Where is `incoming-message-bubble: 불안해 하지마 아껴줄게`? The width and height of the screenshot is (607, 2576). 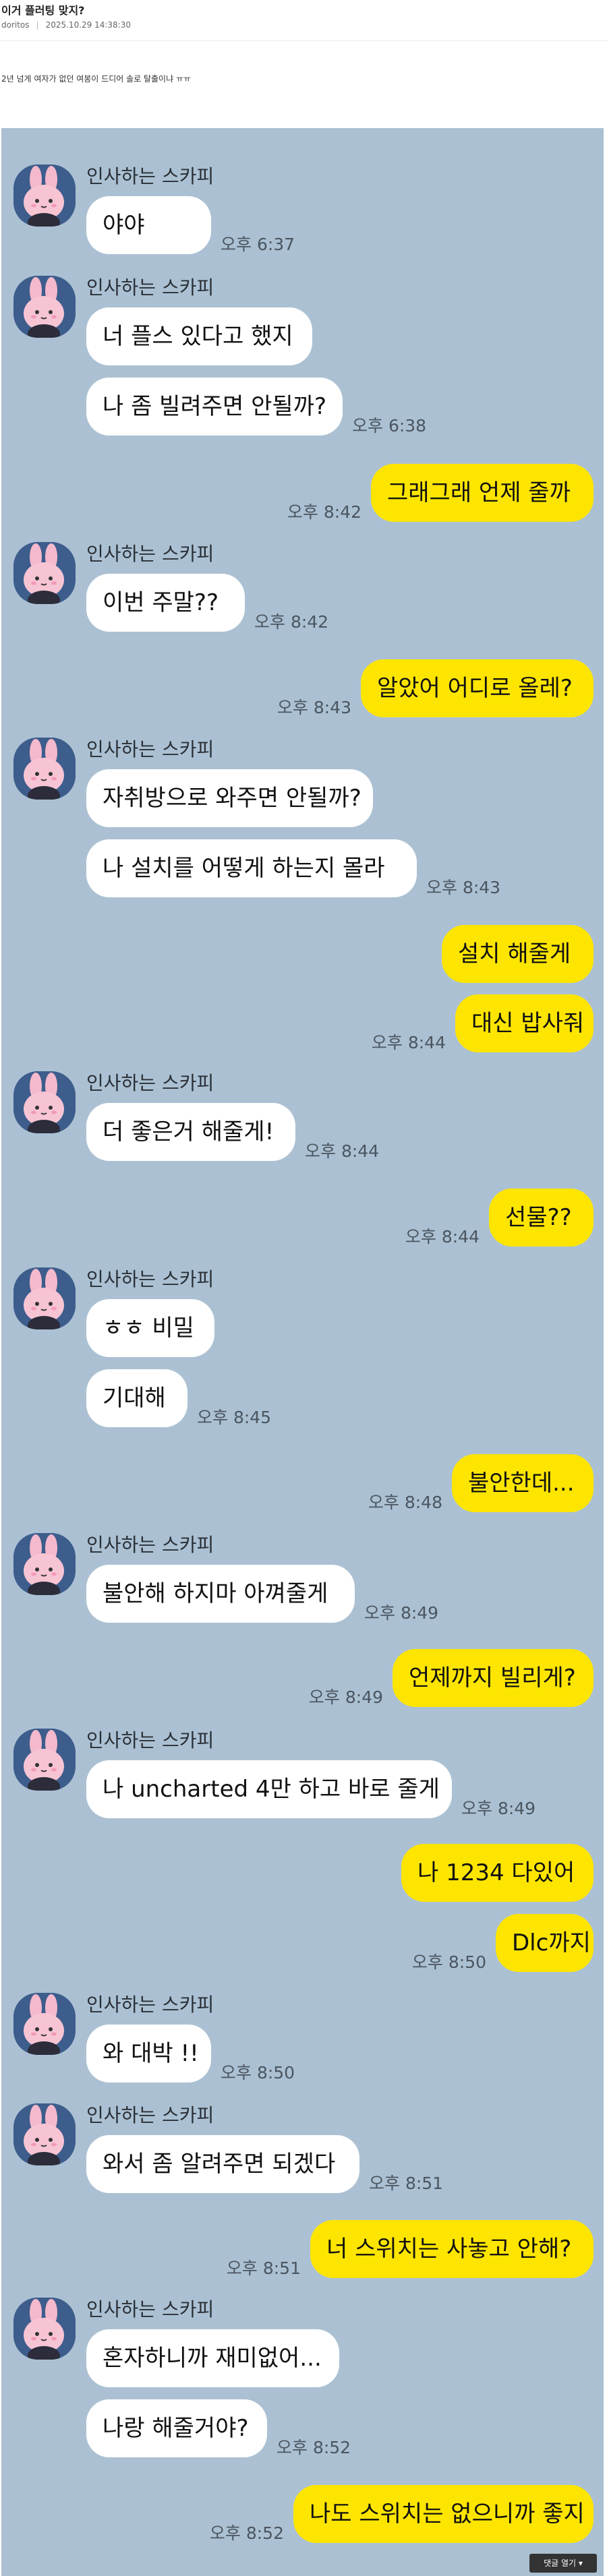
incoming-message-bubble: 불안해 하지마 아껴줄게 is located at coordinates (220, 1594).